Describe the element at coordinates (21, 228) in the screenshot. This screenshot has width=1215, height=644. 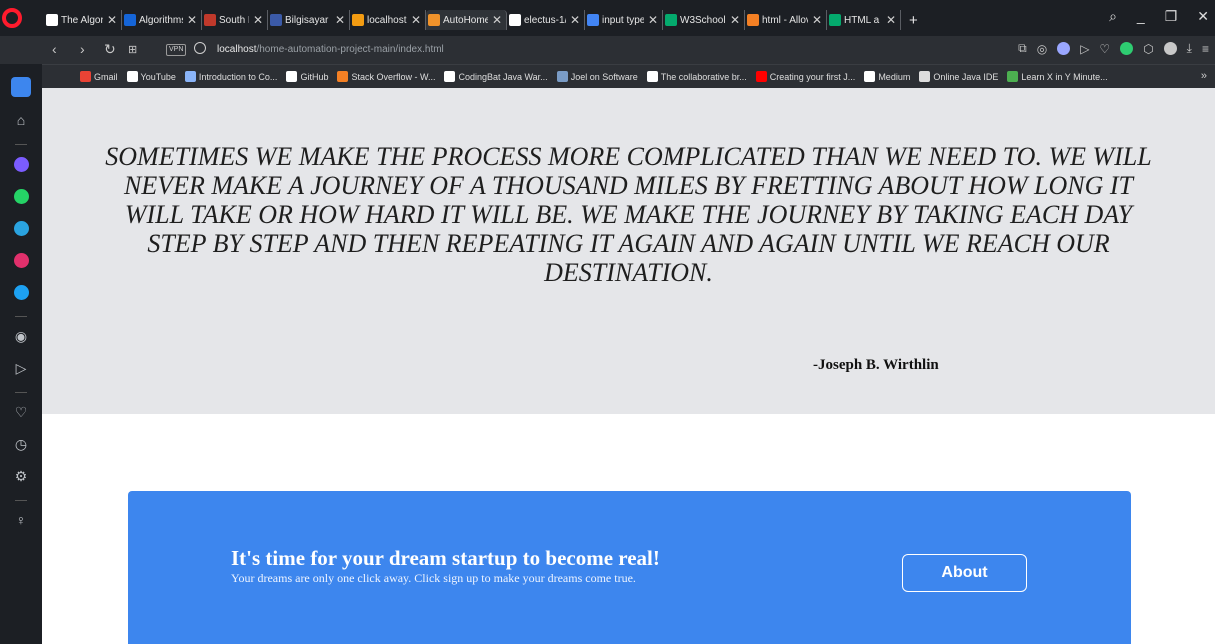
I see `telegram-icon` at that location.